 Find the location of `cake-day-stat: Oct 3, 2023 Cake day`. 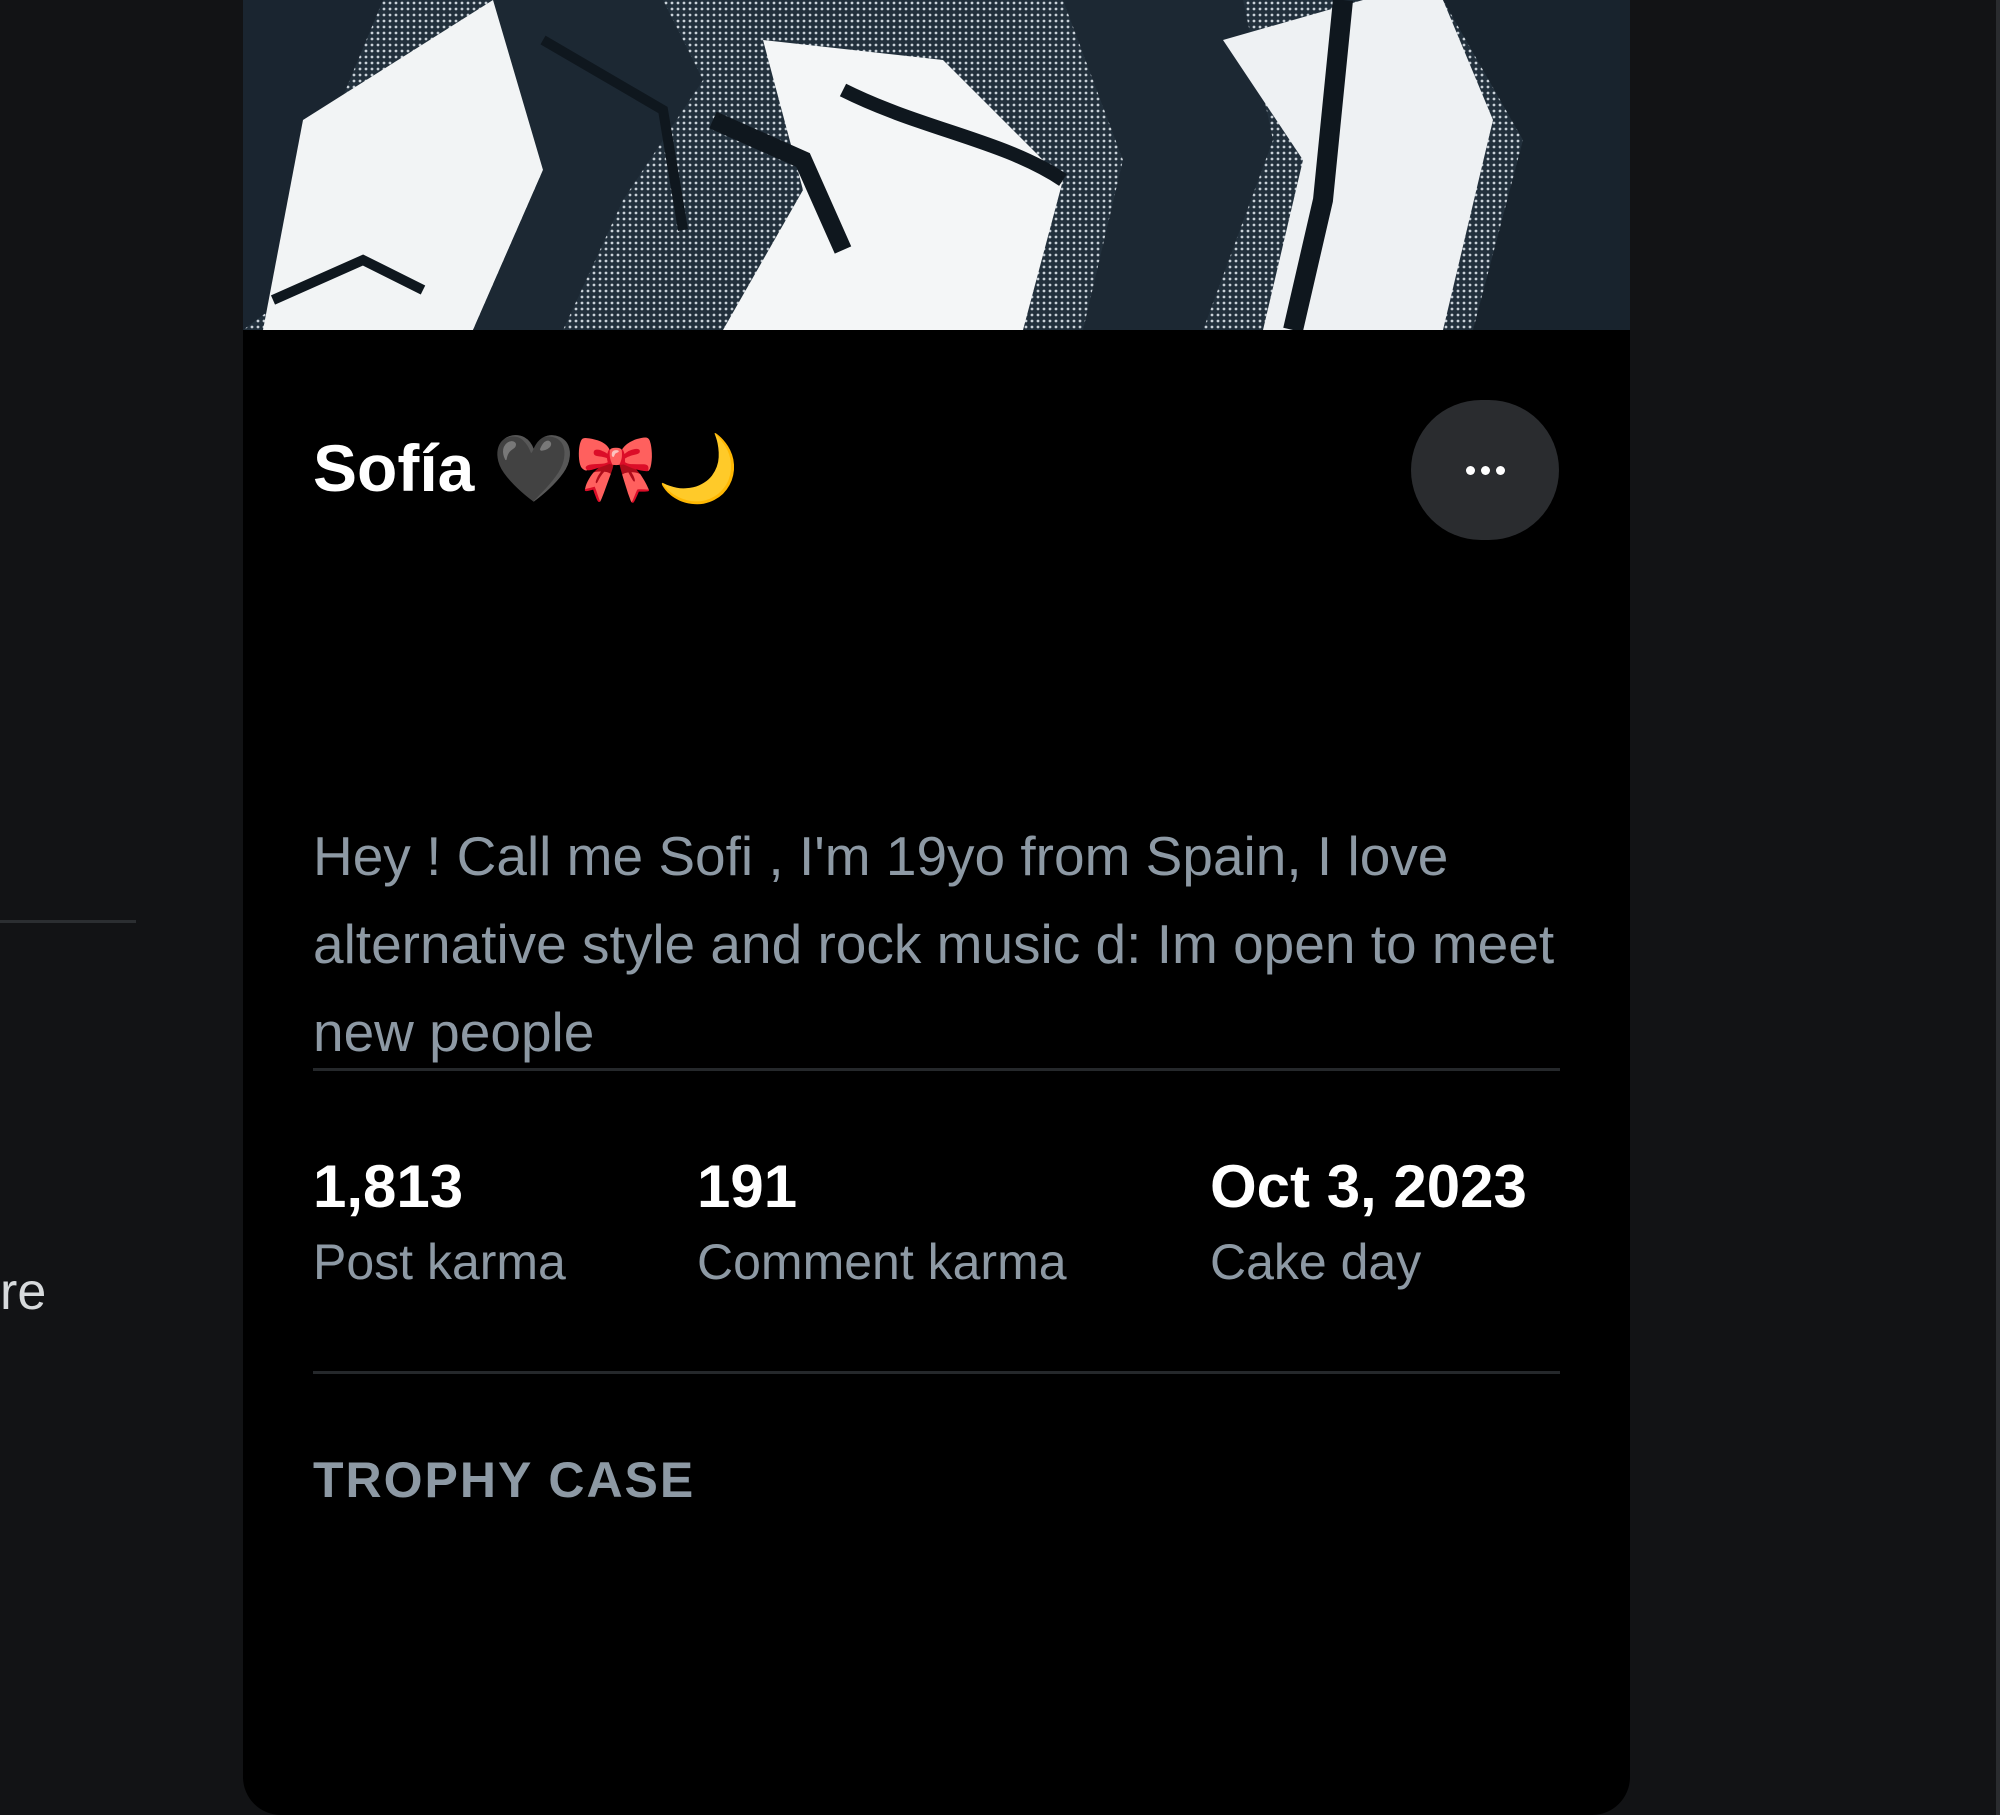

cake-day-stat: Oct 3, 2023 Cake day is located at coordinates (1368, 1221).